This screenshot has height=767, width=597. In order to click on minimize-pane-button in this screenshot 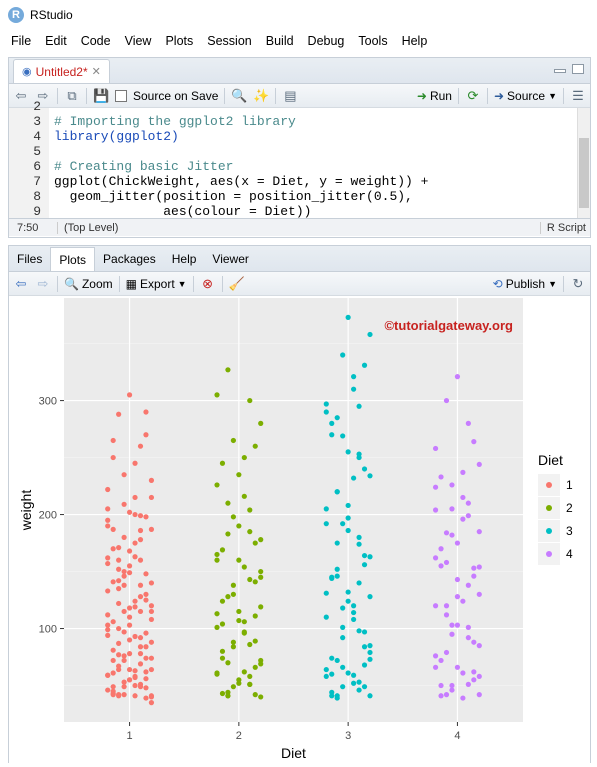, I will do `click(560, 71)`.